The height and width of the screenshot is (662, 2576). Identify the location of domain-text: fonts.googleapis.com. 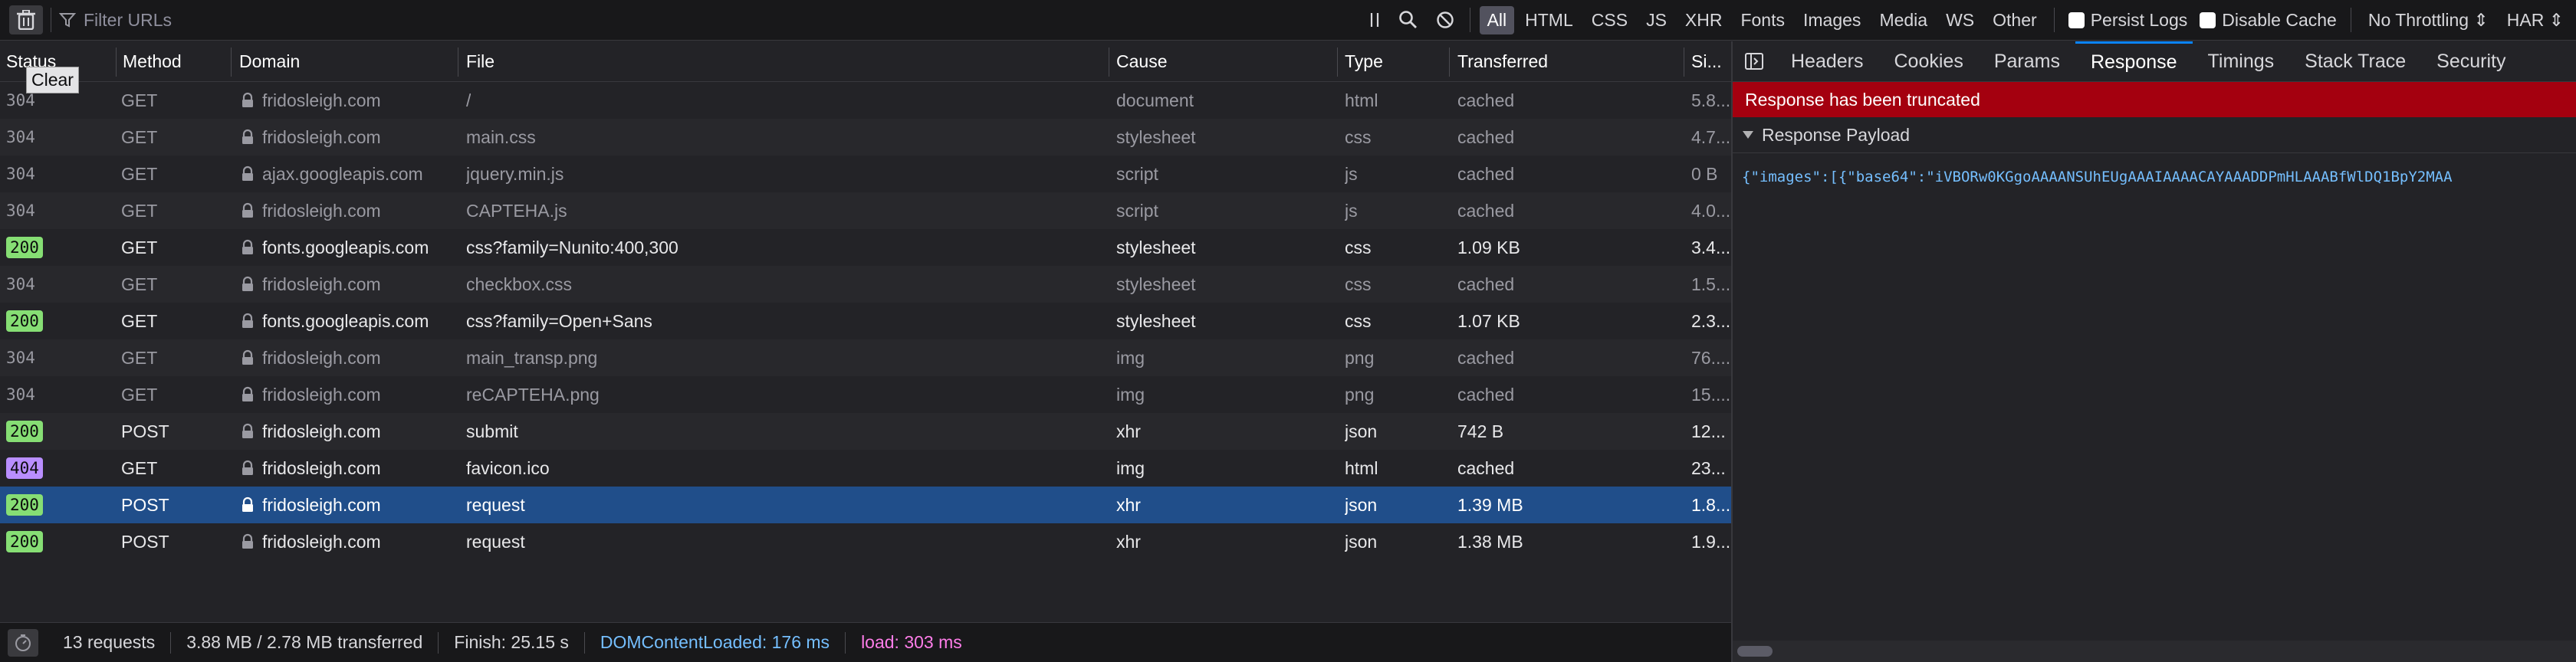
(346, 247).